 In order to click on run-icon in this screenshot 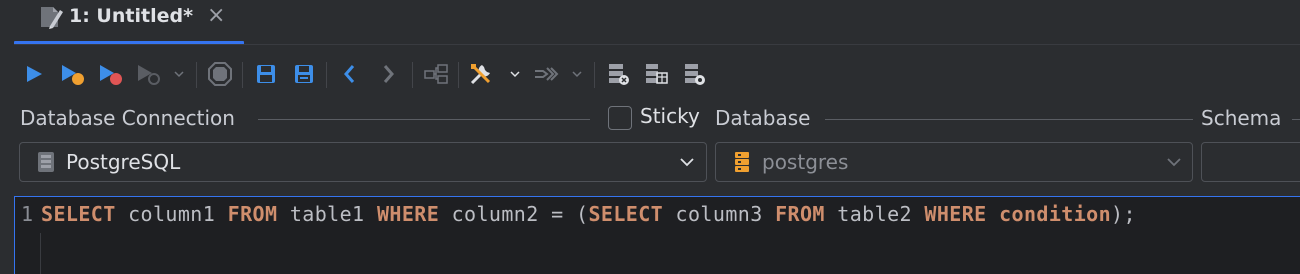, I will do `click(34, 74)`.